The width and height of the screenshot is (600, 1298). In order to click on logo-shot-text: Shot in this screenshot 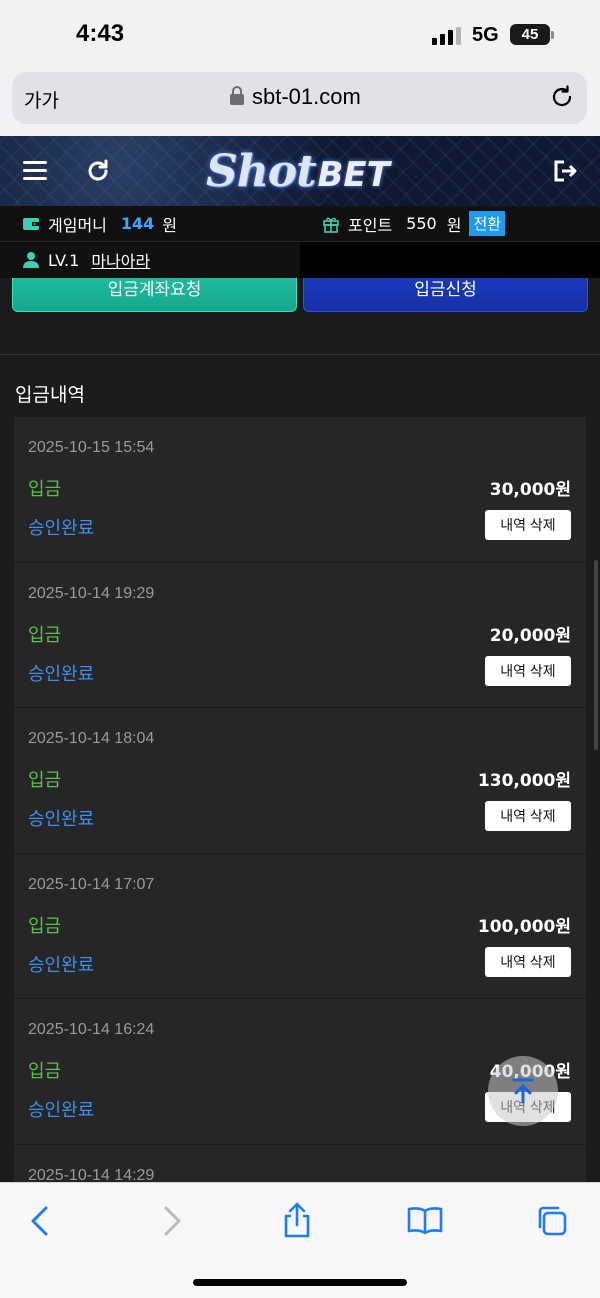, I will do `click(261, 171)`.